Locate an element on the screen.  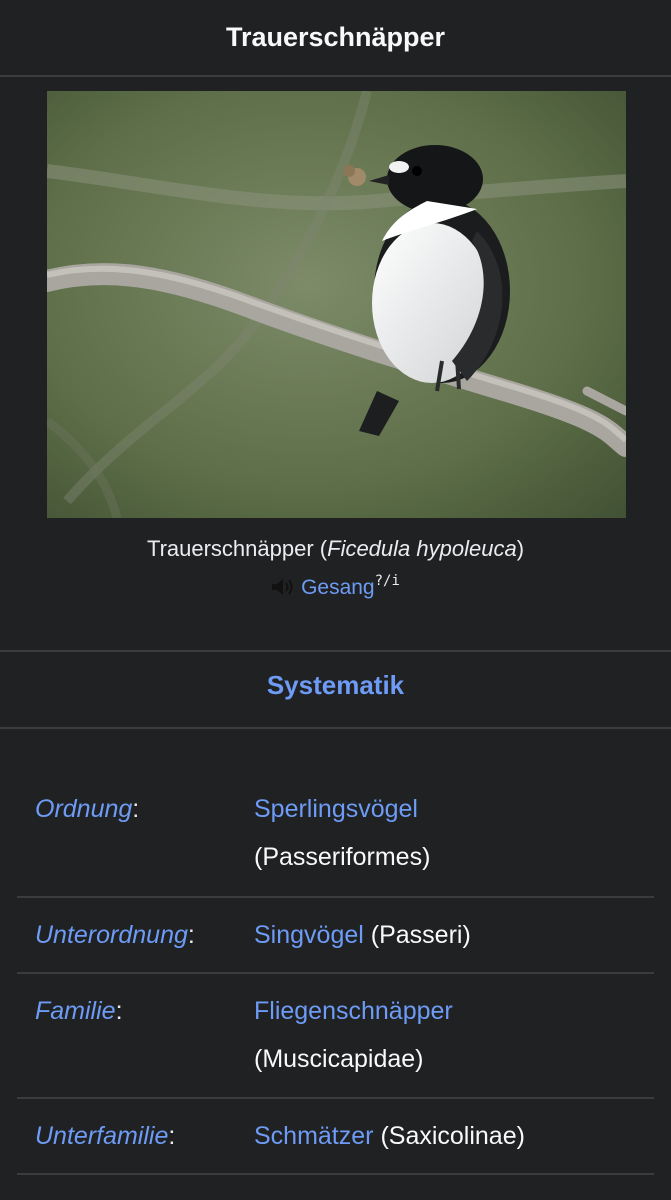
caption-common-name: Trauerschnäpper is located at coordinates (230, 548).